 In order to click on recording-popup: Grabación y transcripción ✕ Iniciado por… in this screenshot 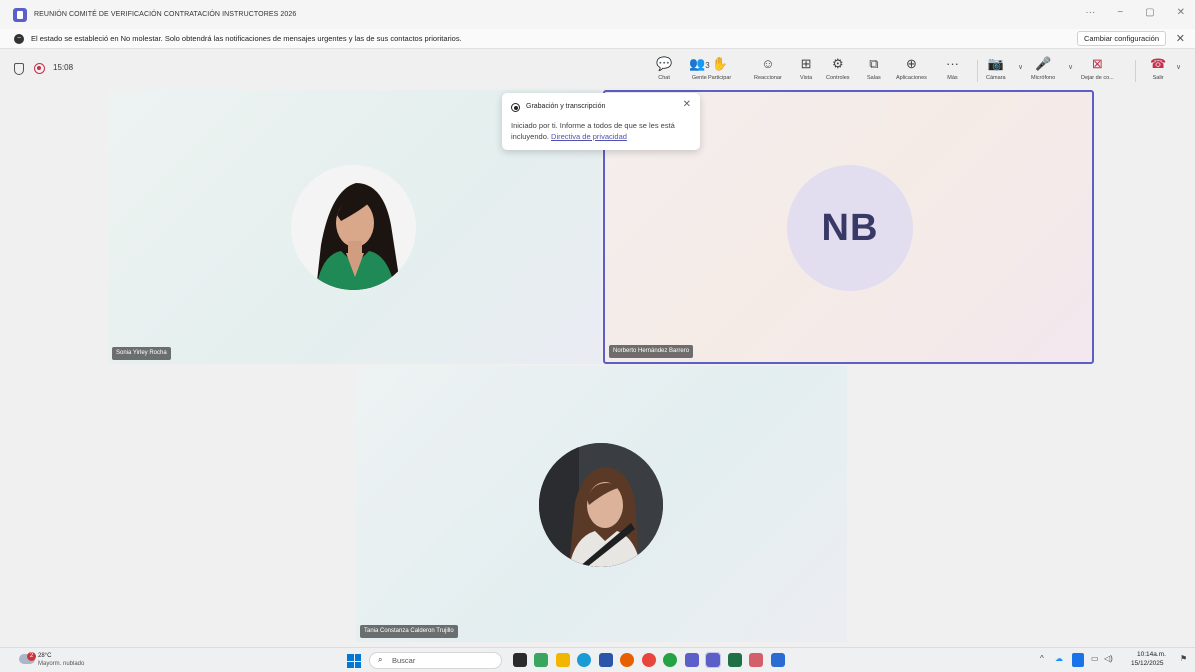, I will do `click(601, 121)`.